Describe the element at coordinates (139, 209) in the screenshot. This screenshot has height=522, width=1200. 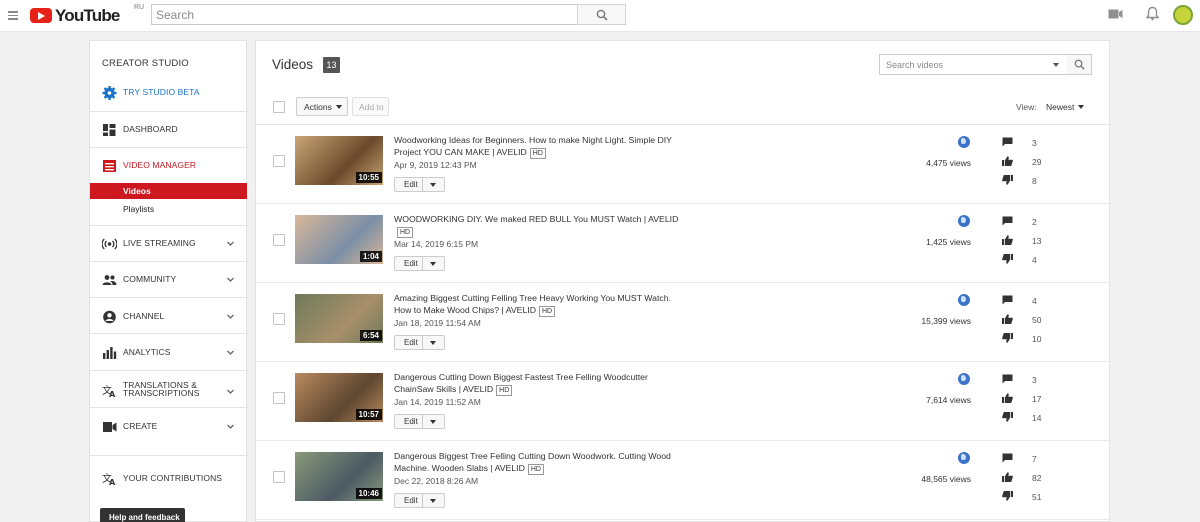
I see `sidebar-subitem-label: Playlists` at that location.